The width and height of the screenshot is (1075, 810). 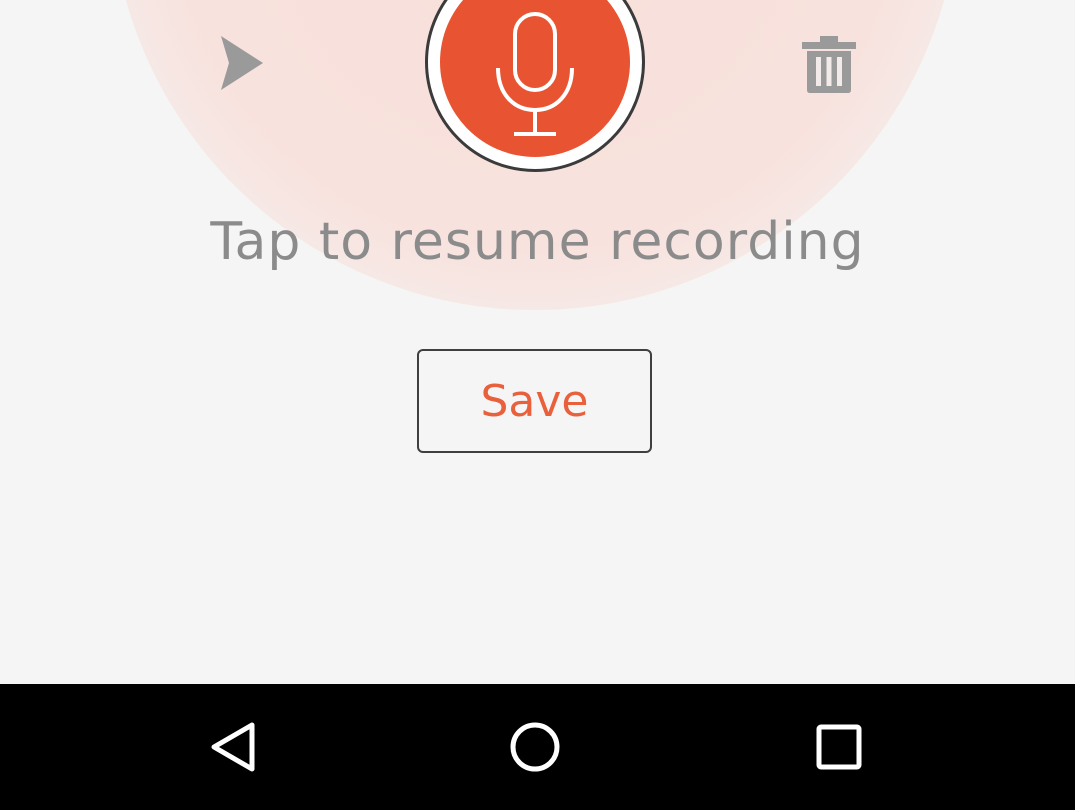 I want to click on play-button, so click(x=242, y=63).